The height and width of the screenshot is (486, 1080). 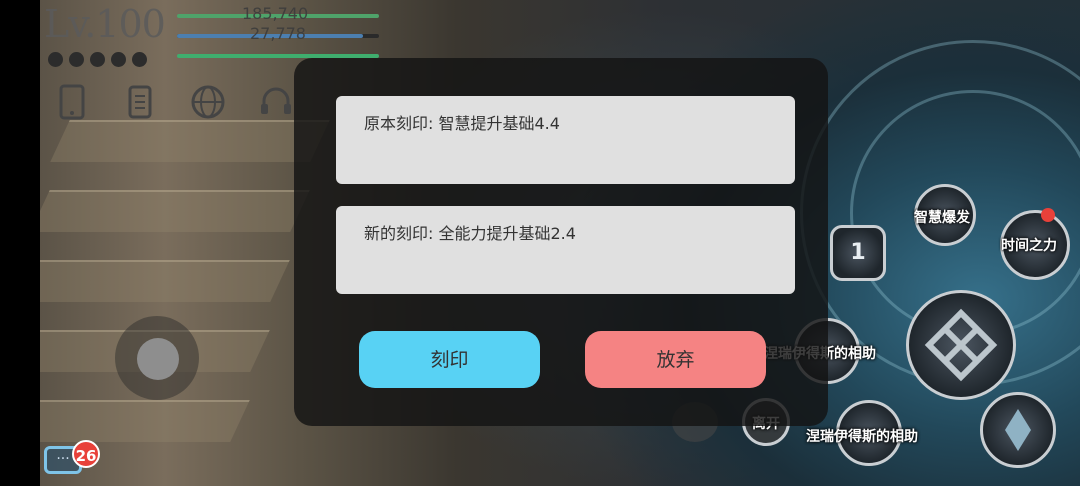 What do you see at coordinates (565, 140) in the screenshot?
I see `original-engraving-box: 原本刻印: 智慧提升基础4.4` at bounding box center [565, 140].